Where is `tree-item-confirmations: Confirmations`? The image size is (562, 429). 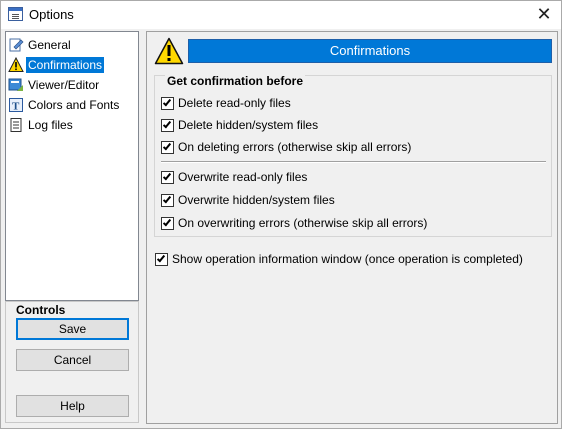
tree-item-confirmations: Confirmations is located at coordinates (72, 65).